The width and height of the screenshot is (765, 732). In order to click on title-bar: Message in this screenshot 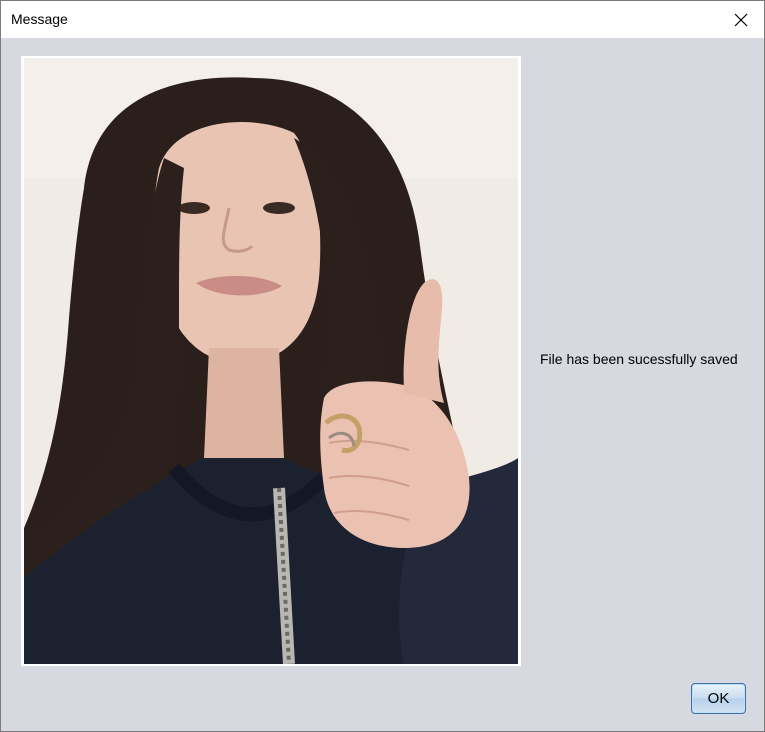, I will do `click(382, 19)`.